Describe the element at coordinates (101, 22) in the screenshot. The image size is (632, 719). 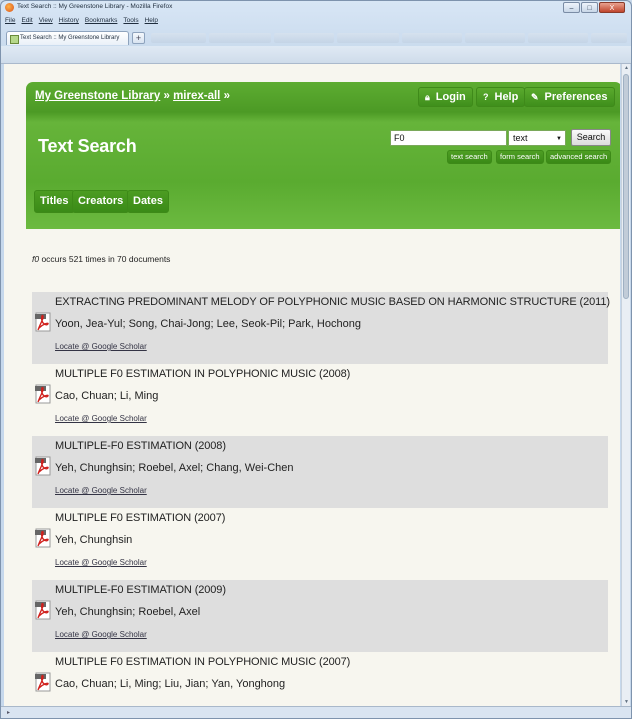
I see `menu-bookmarks: Bookmarks` at that location.